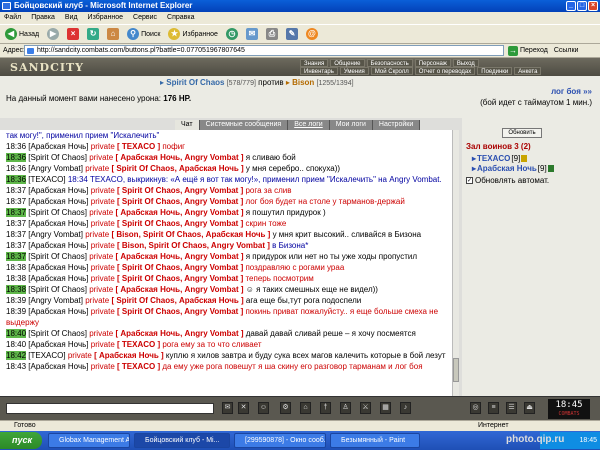 This screenshot has width=600, height=450. Describe the element at coordinates (193, 245) in the screenshot. I see `message-recipients: [ Bison, Spirit Of Chaos, Angry Vombat ]` at that location.